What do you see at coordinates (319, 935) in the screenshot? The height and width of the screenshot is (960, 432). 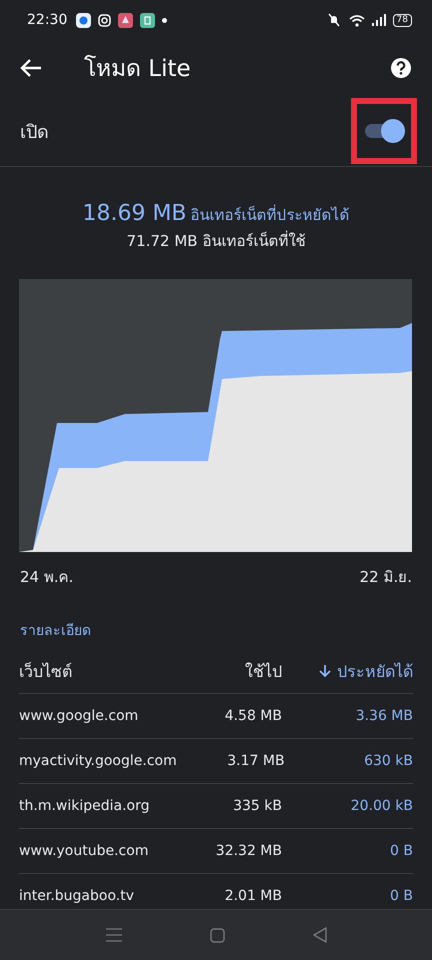 I see `back-icon` at bounding box center [319, 935].